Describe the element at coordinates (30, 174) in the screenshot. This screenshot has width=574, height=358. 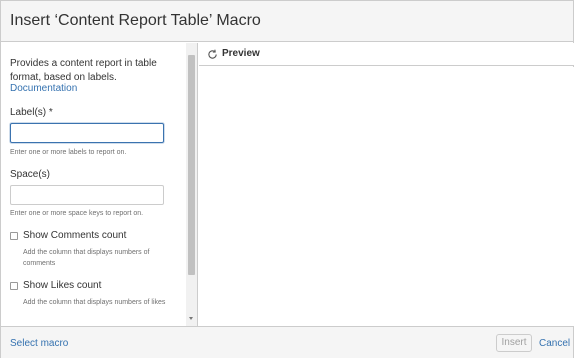
I see `spaces-field-label: Space(s)` at that location.